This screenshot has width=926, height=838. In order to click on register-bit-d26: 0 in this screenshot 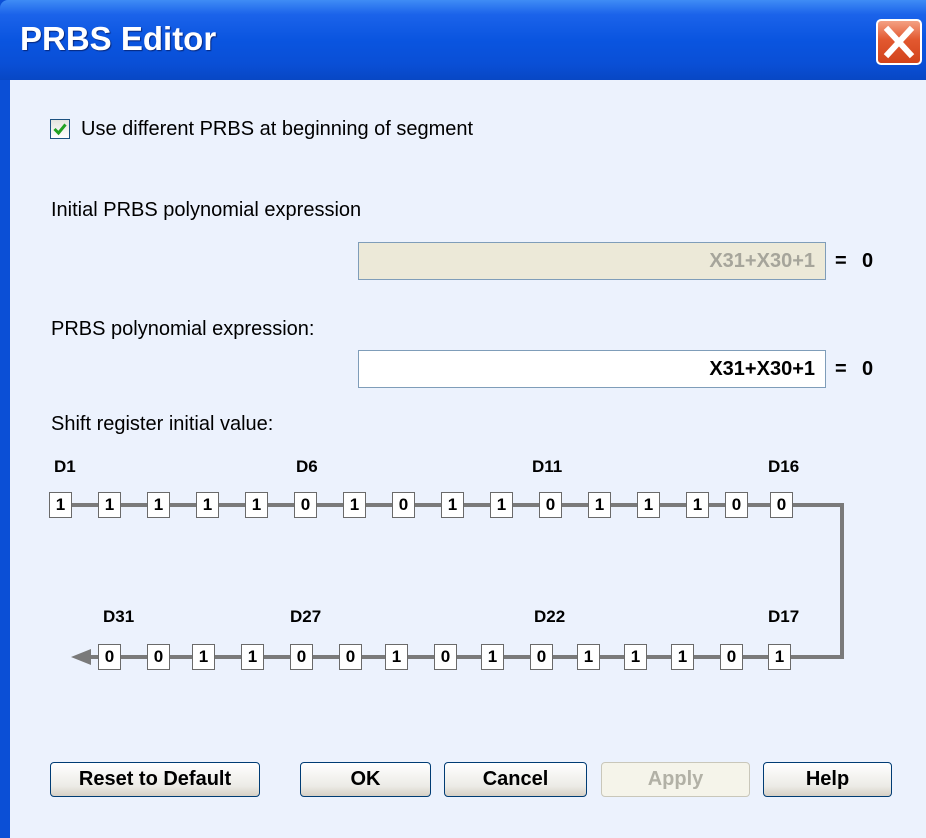, I will do `click(350, 657)`.